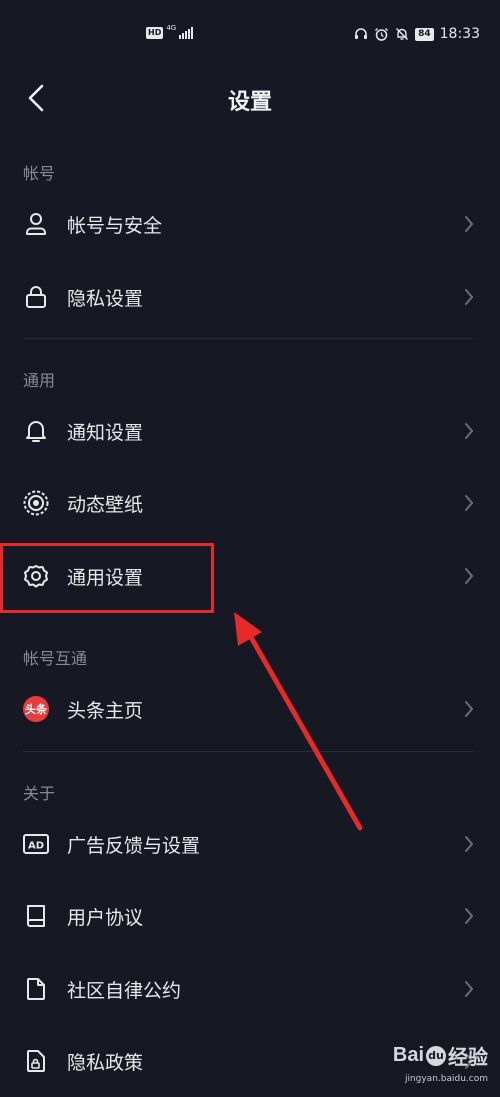 This screenshot has height=1097, width=500. I want to click on mute-bell-icon, so click(402, 34).